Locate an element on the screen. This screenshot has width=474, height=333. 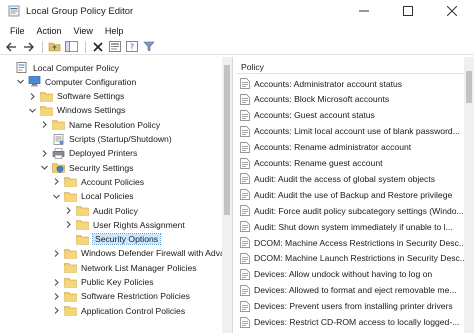
tree-item-local-computer-policy: Local Computer Policy is located at coordinates (61, 67).